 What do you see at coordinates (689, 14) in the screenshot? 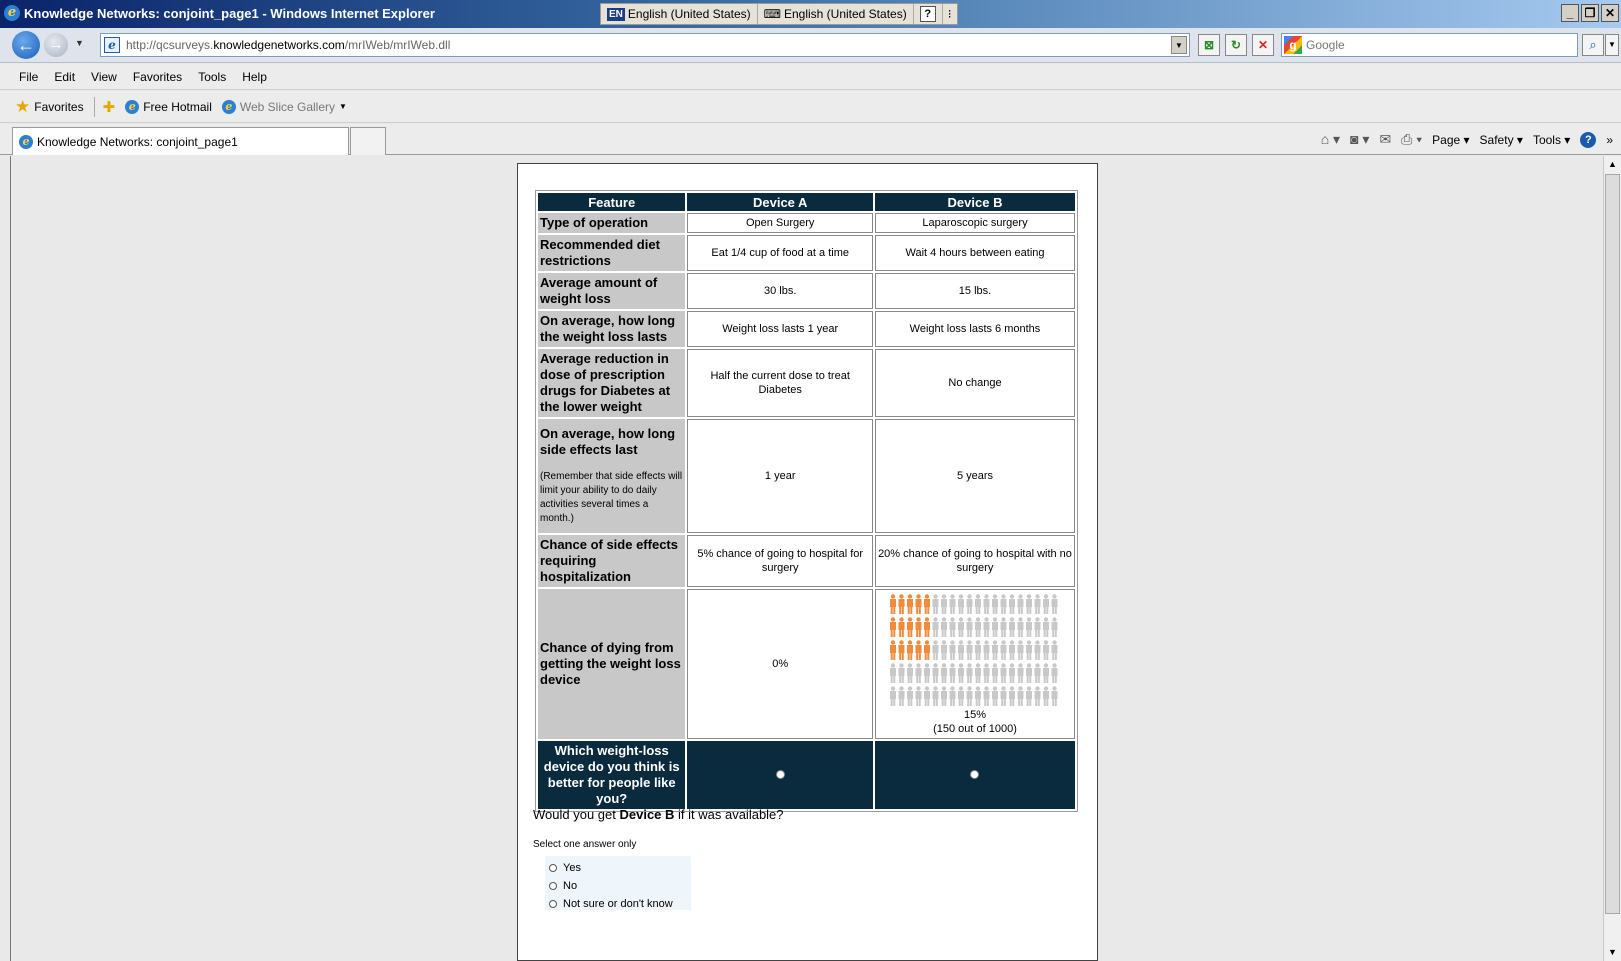
I see `language-label: English (United States)` at bounding box center [689, 14].